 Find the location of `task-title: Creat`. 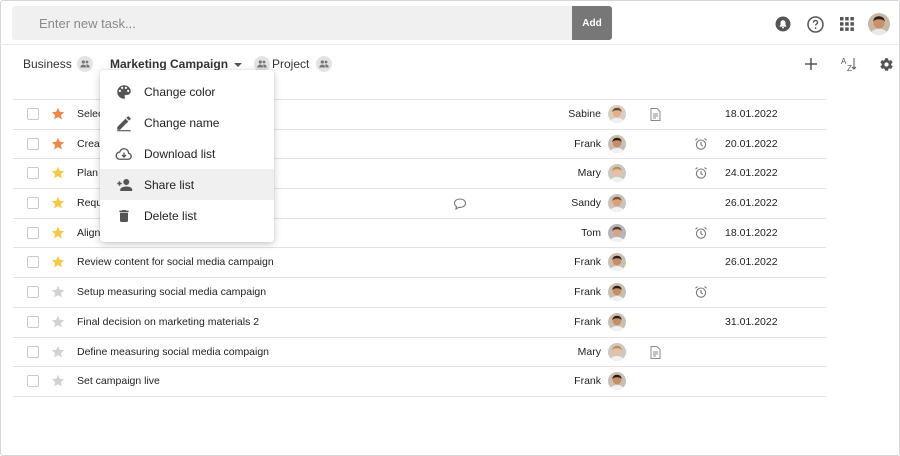

task-title: Creat is located at coordinates (90, 144).